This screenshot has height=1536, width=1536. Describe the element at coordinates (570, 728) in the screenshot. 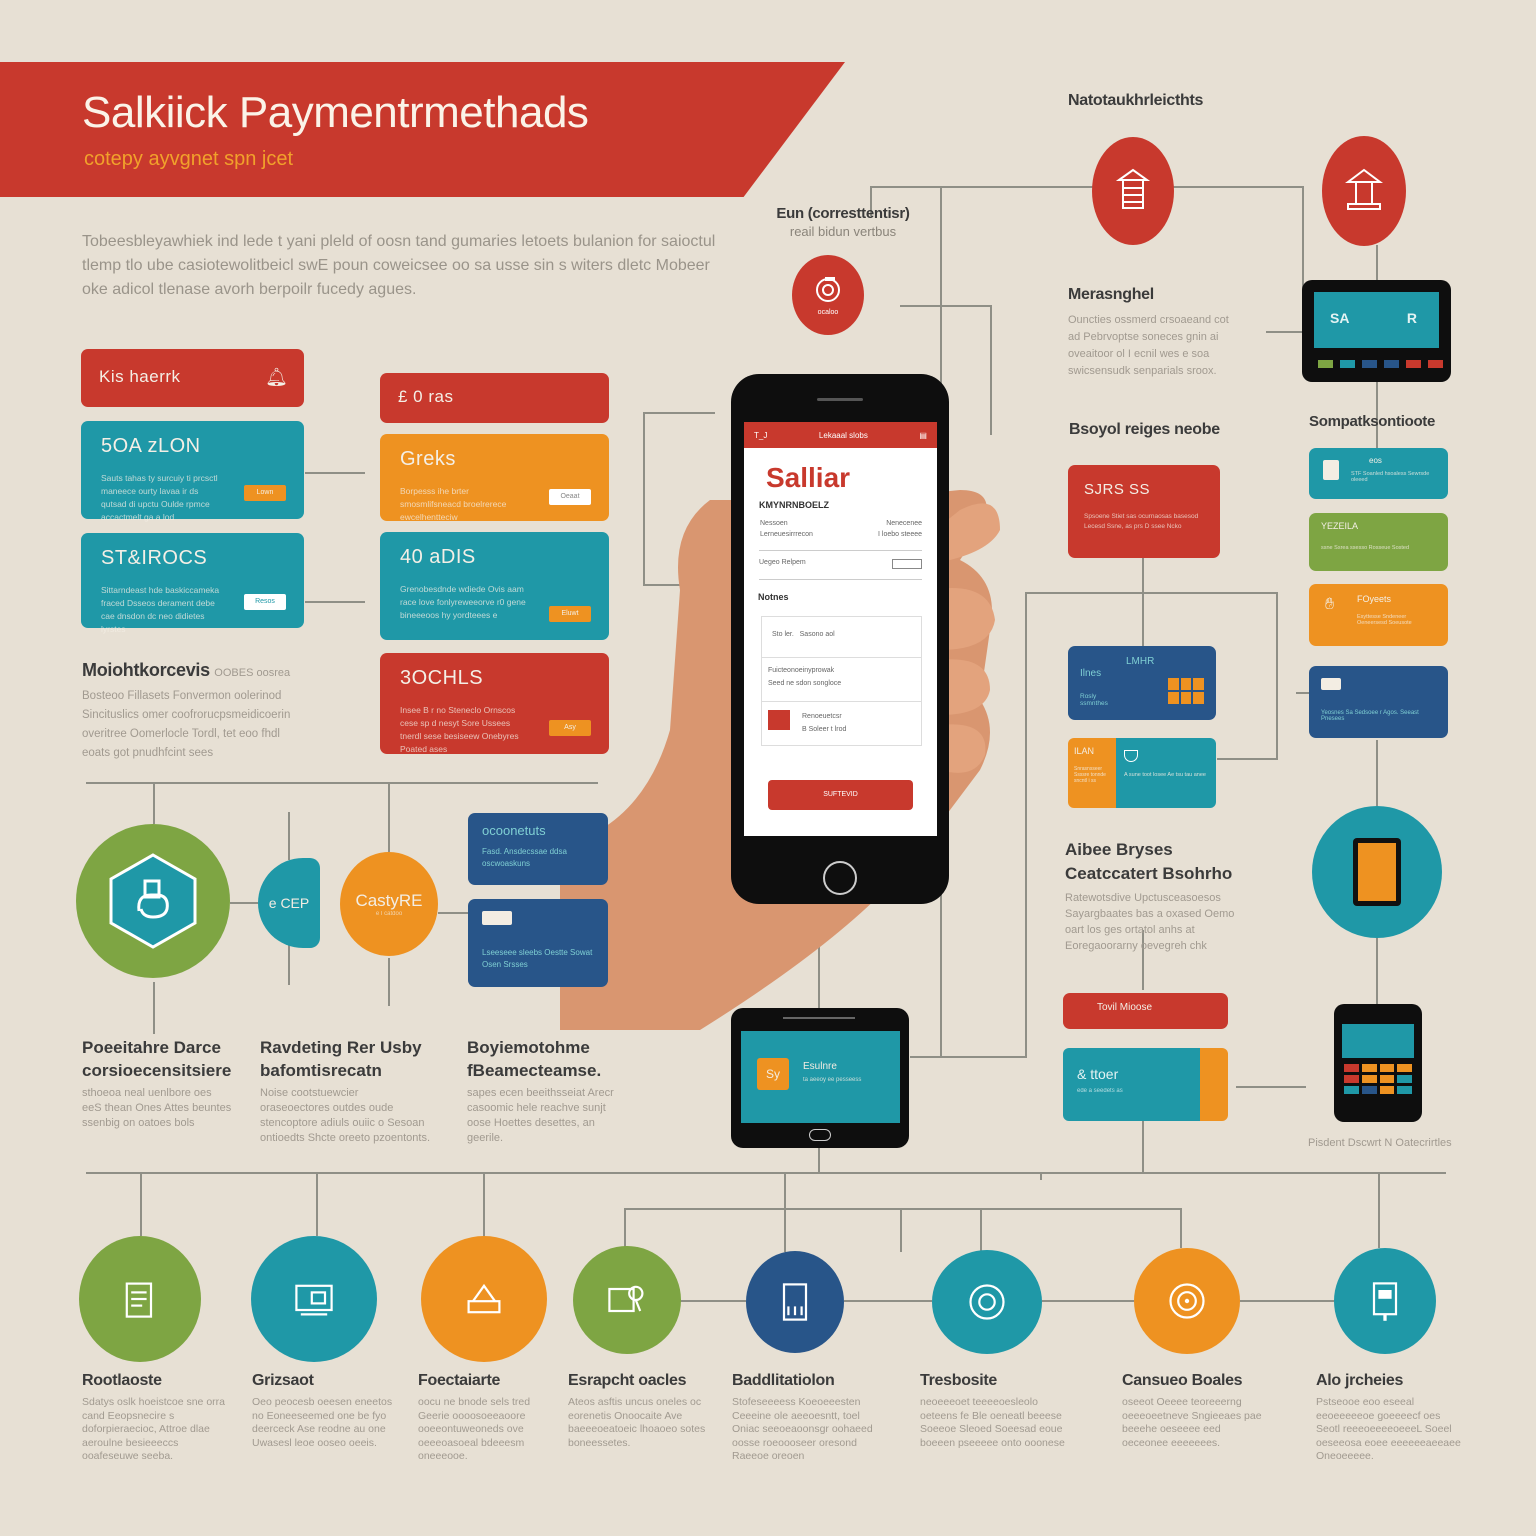

I see `card-button: Asy` at that location.